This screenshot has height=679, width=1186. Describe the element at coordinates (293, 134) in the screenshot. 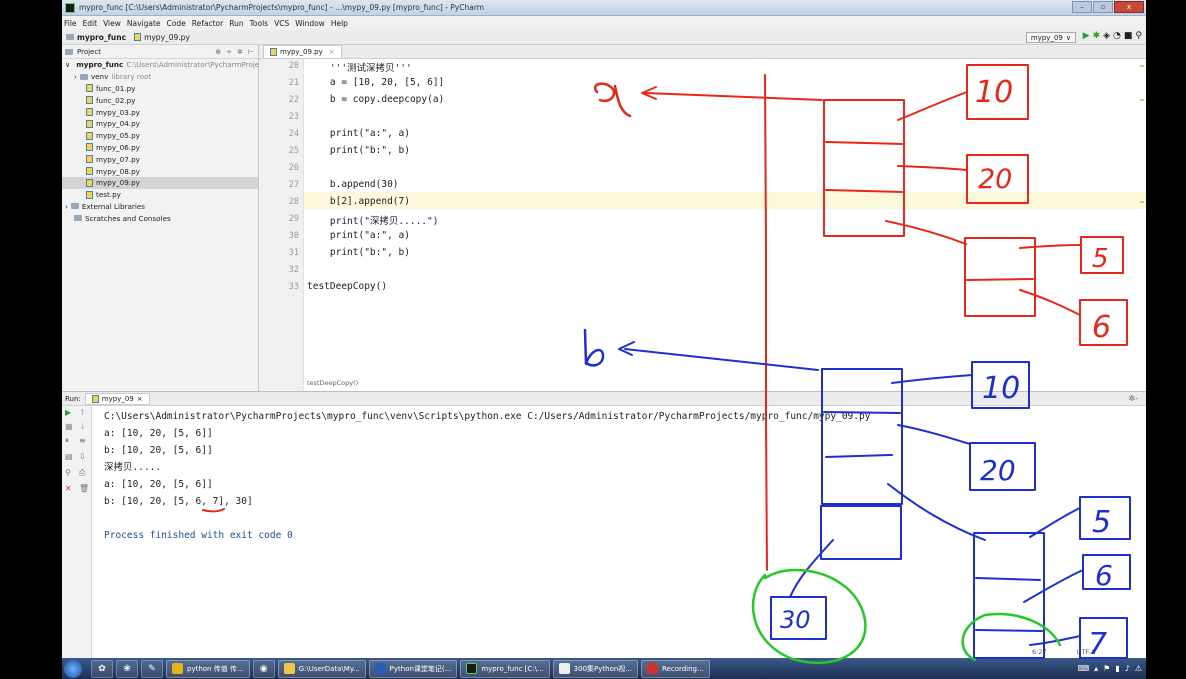

I see `line-number: 24` at that location.